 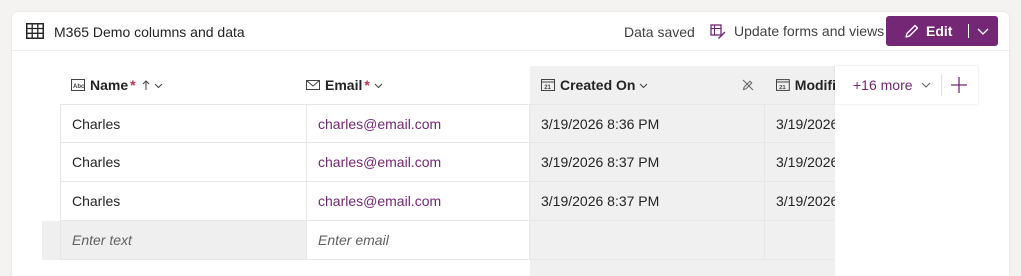 What do you see at coordinates (344, 85) in the screenshot?
I see `column-email-label: Email` at bounding box center [344, 85].